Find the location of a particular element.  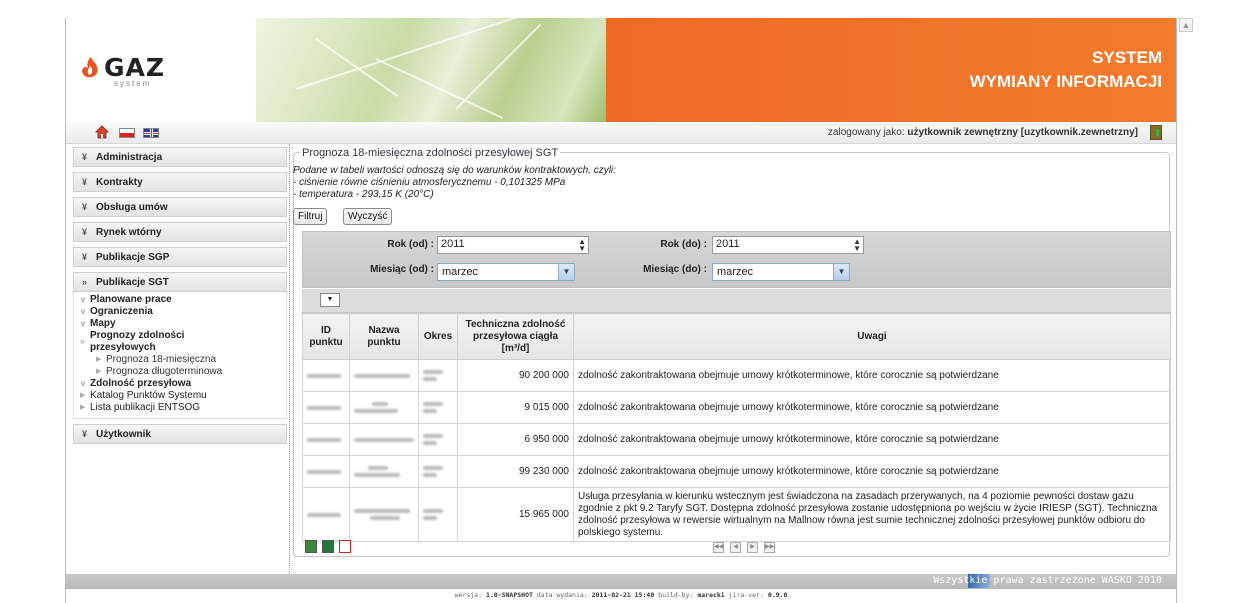

month-from-select: marzec ▼ is located at coordinates (506, 272).